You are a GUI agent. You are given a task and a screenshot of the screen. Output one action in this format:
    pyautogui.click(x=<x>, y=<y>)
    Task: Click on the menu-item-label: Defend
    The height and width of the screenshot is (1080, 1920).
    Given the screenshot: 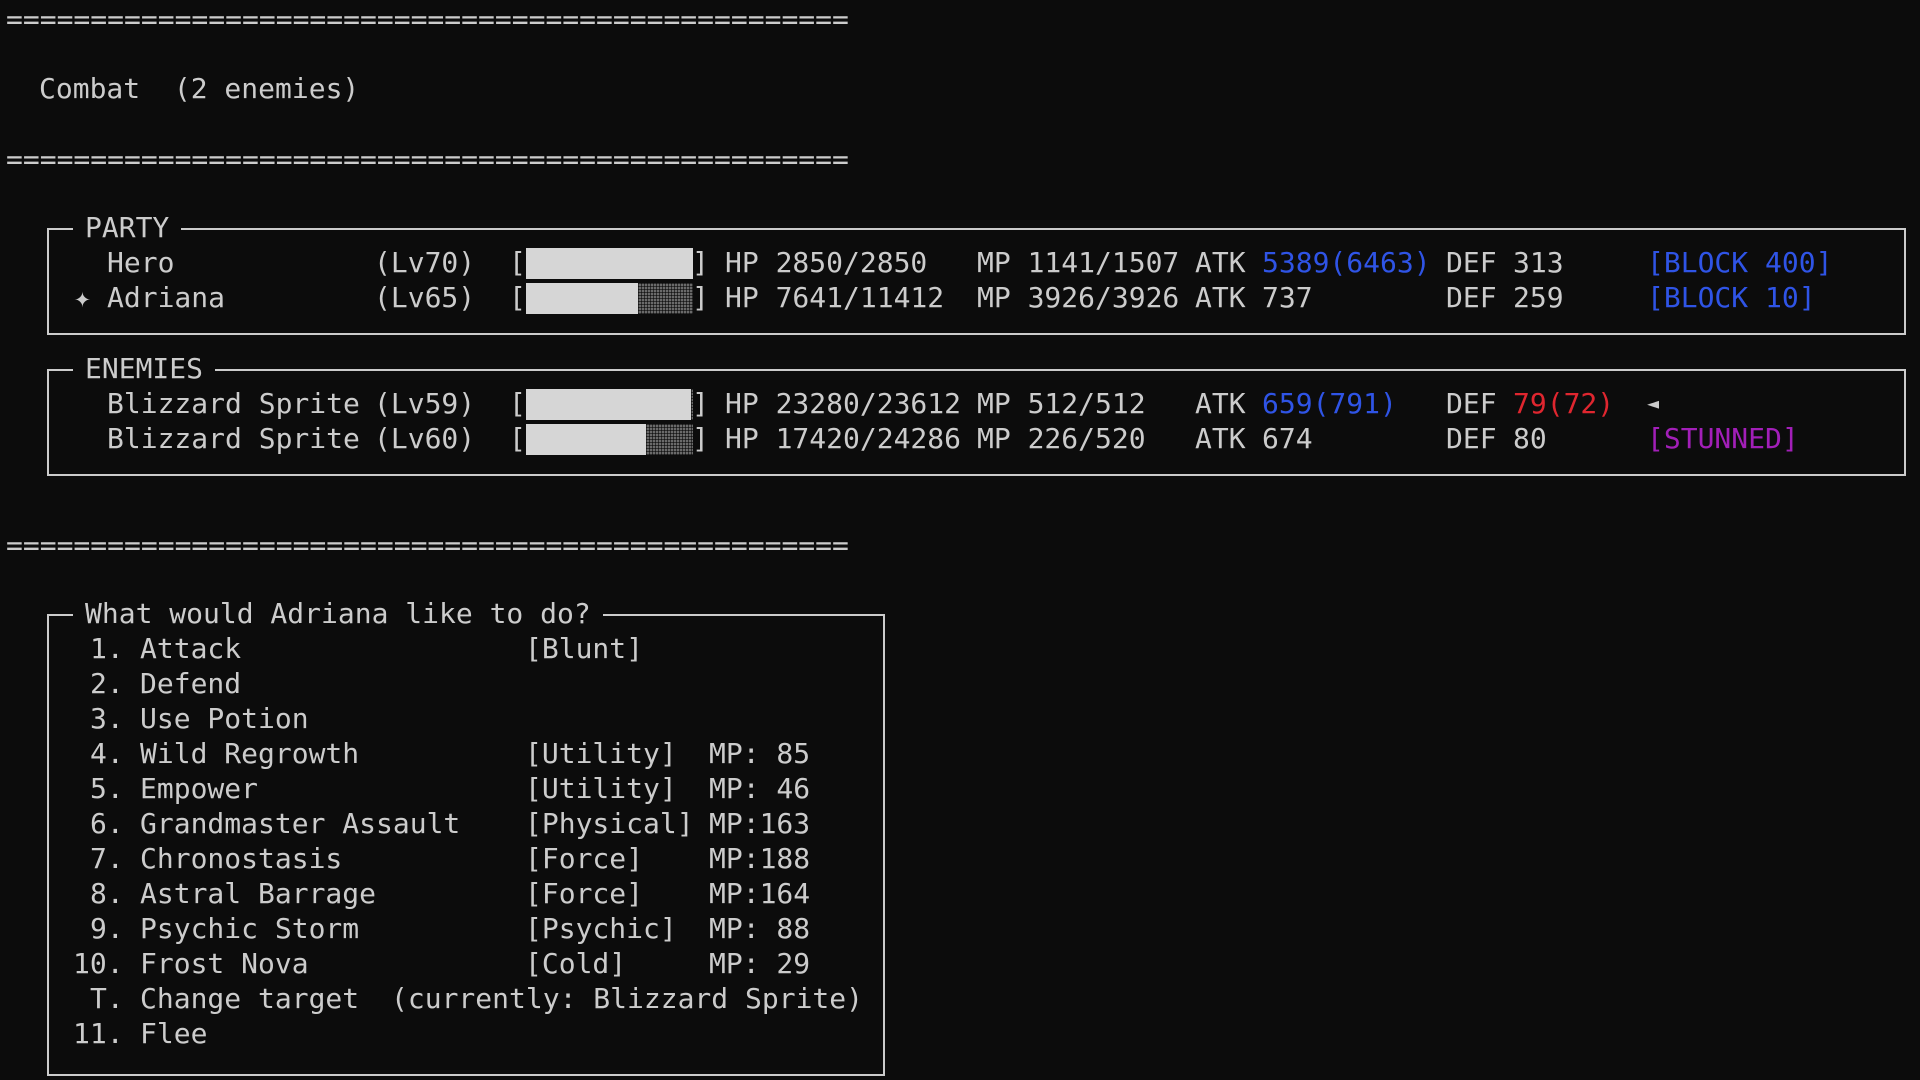 What is the action you would take?
    pyautogui.click(x=191, y=683)
    